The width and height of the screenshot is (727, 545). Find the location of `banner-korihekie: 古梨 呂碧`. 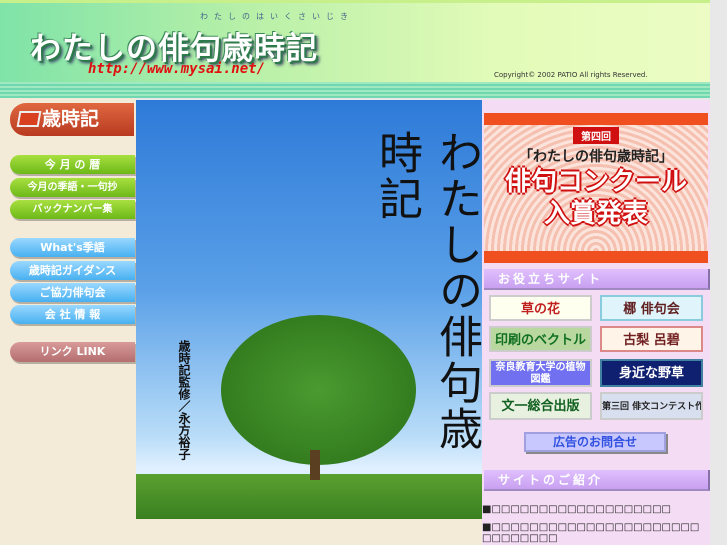

banner-korihekie: 古梨 呂碧 is located at coordinates (651, 339).